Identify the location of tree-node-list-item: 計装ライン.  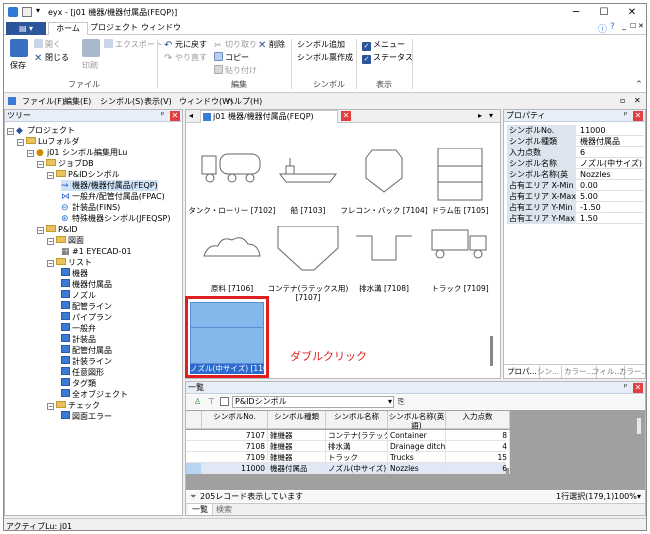
(86, 361).